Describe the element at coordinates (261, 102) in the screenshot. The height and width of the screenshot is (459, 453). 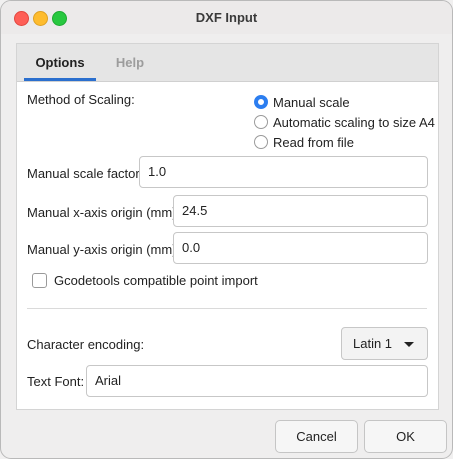
I see `radio-manual-scale-indicator` at that location.